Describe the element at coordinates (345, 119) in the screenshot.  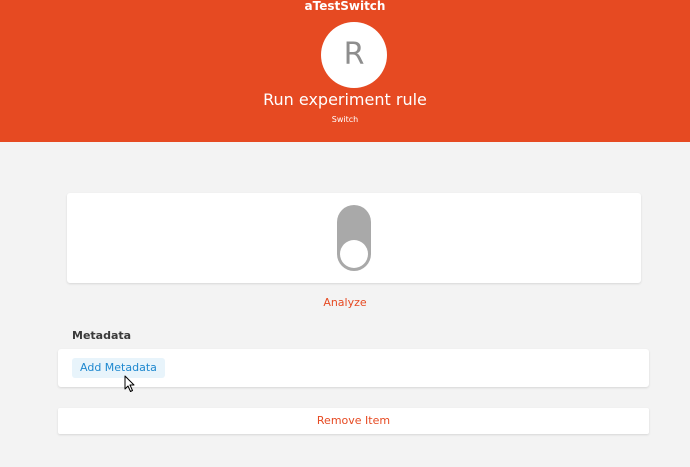
I see `rule-type-label: Switch` at that location.